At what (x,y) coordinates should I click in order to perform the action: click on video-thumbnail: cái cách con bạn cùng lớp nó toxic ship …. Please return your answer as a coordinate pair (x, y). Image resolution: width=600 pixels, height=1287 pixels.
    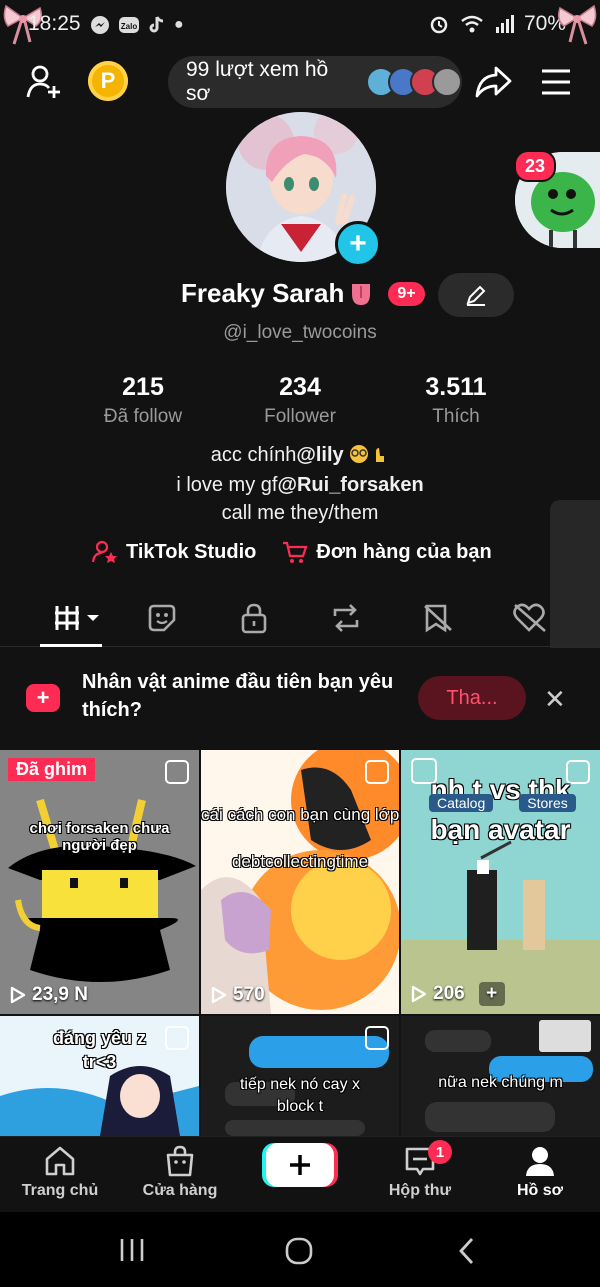
    Looking at the image, I should click on (300, 882).